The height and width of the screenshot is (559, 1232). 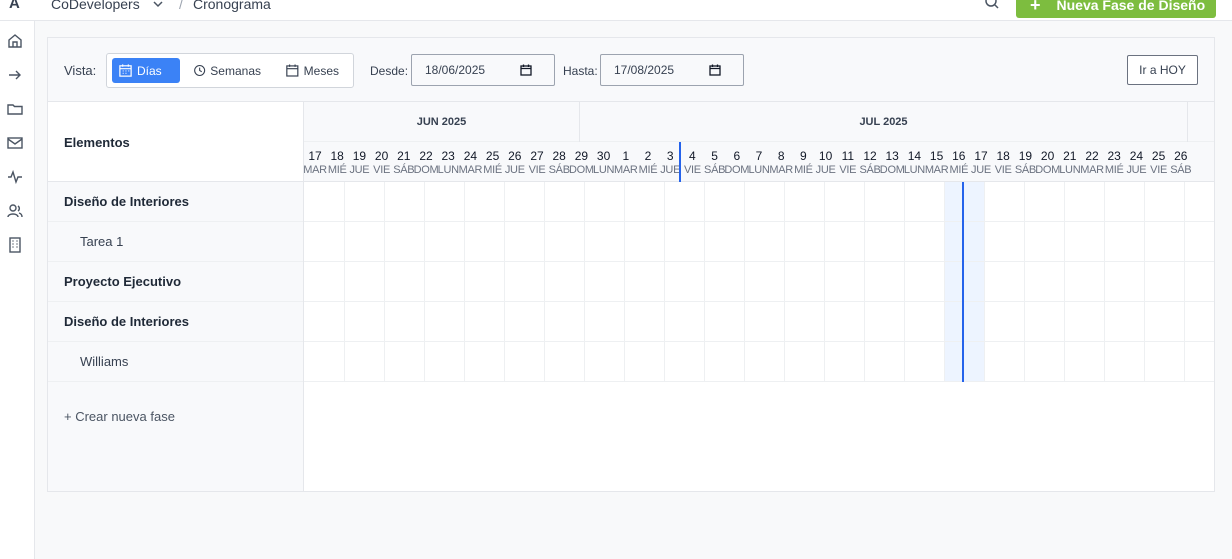 I want to click on day-header: 10 JUE, so click(x=826, y=162).